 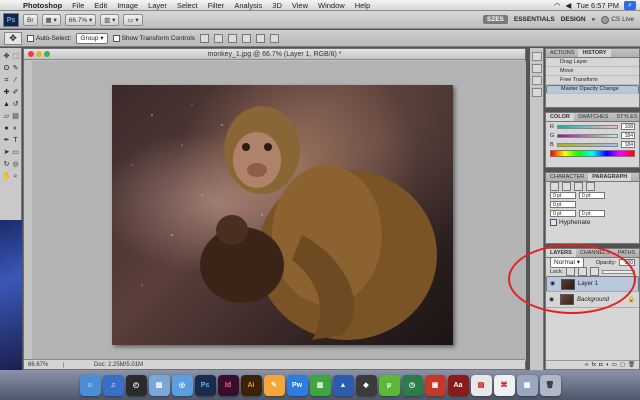 What do you see at coordinates (90, 385) in the screenshot?
I see `dock-finder-icon: ☺` at bounding box center [90, 385].